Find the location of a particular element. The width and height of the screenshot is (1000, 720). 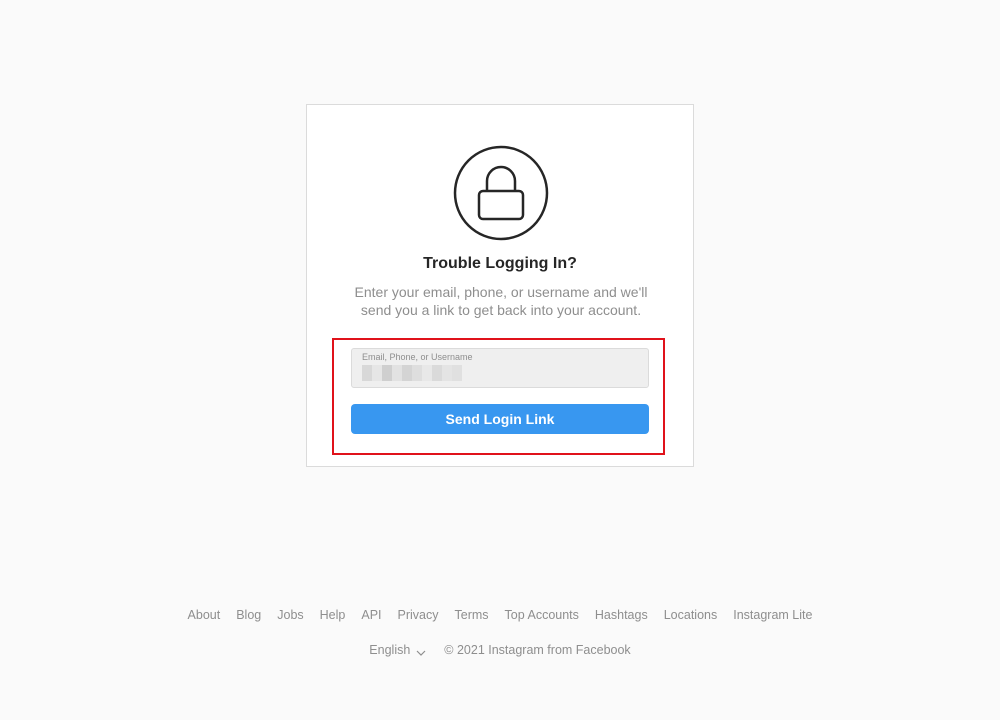

footer-link-api: API is located at coordinates (371, 615).